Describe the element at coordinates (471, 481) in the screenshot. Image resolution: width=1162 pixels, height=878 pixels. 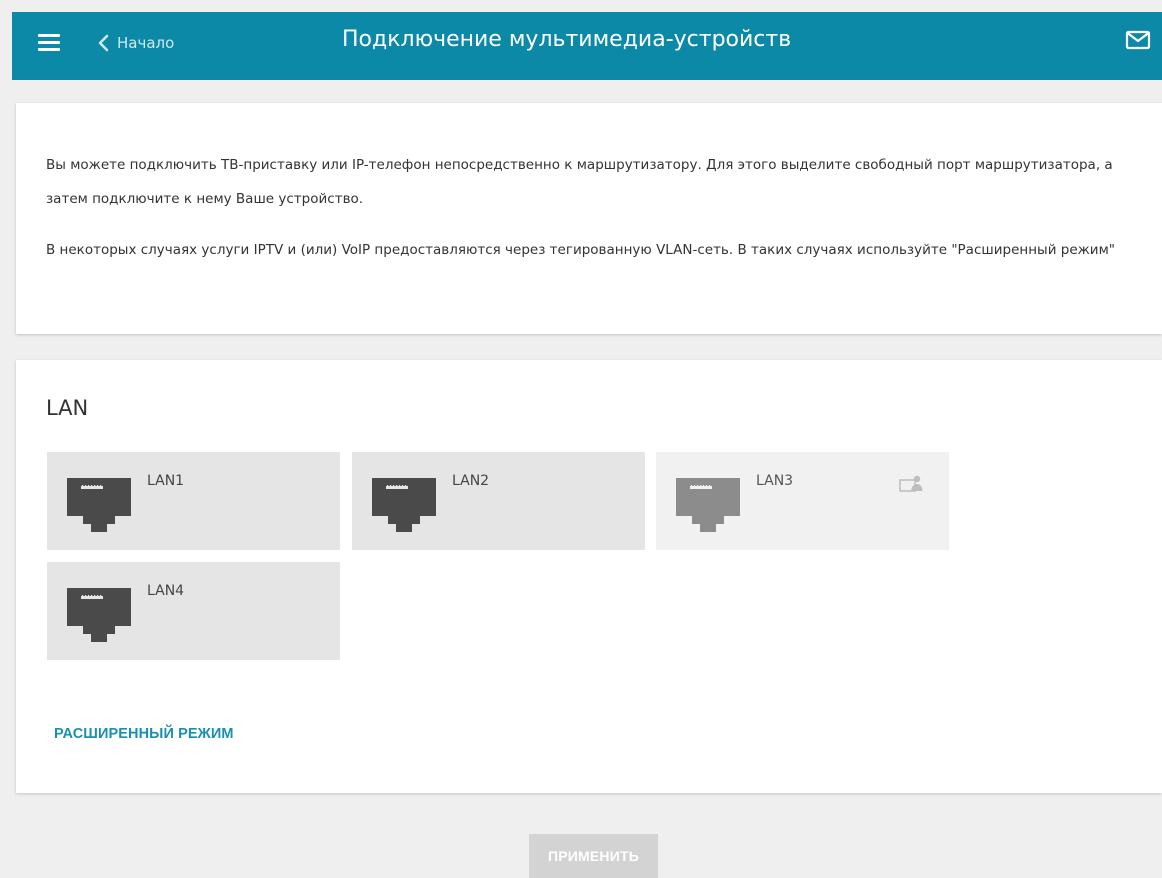
I see `port-label: LAN2` at that location.